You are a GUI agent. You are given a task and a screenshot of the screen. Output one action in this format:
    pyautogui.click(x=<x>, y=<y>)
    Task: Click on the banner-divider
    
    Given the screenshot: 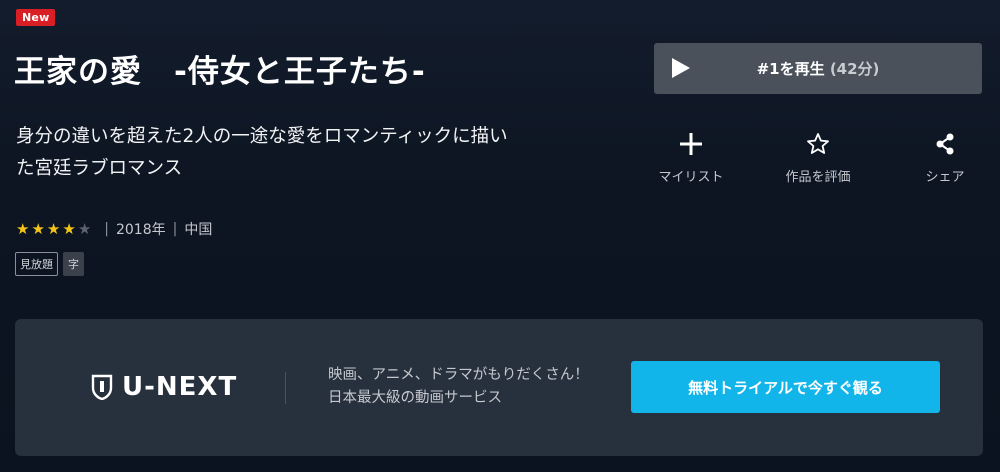 What is the action you would take?
    pyautogui.click(x=285, y=388)
    